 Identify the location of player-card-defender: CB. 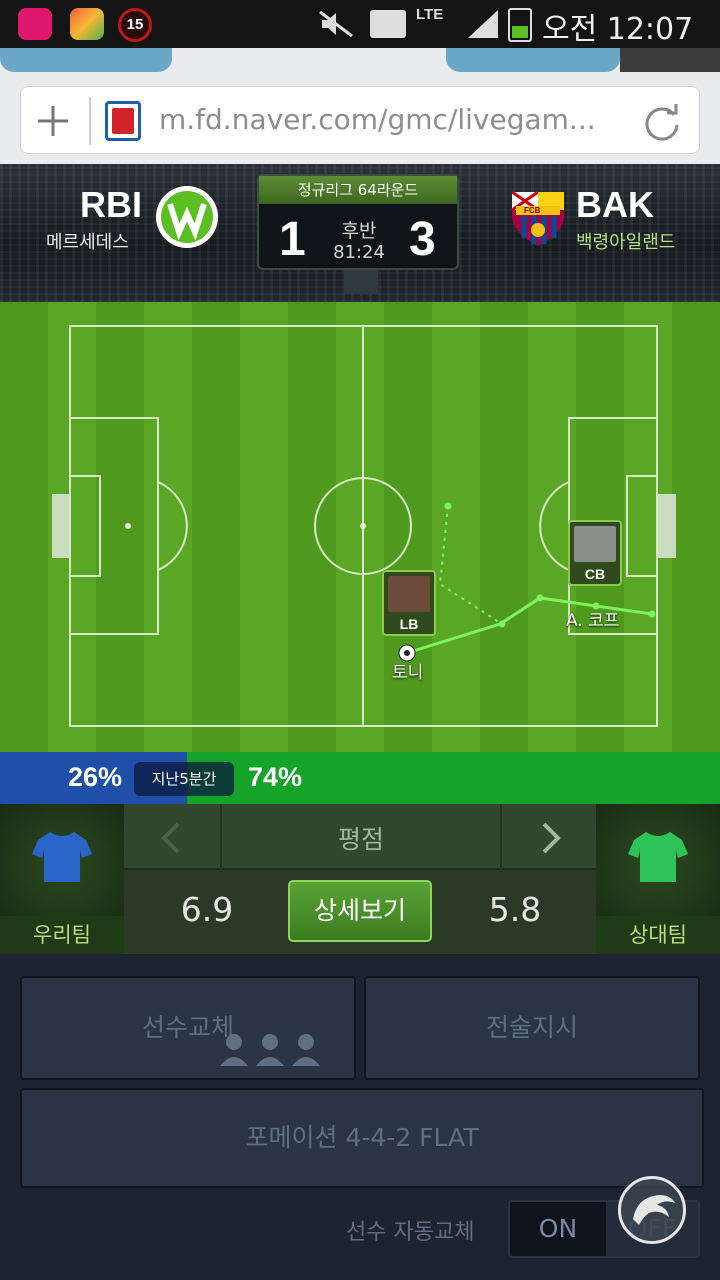
(595, 553).